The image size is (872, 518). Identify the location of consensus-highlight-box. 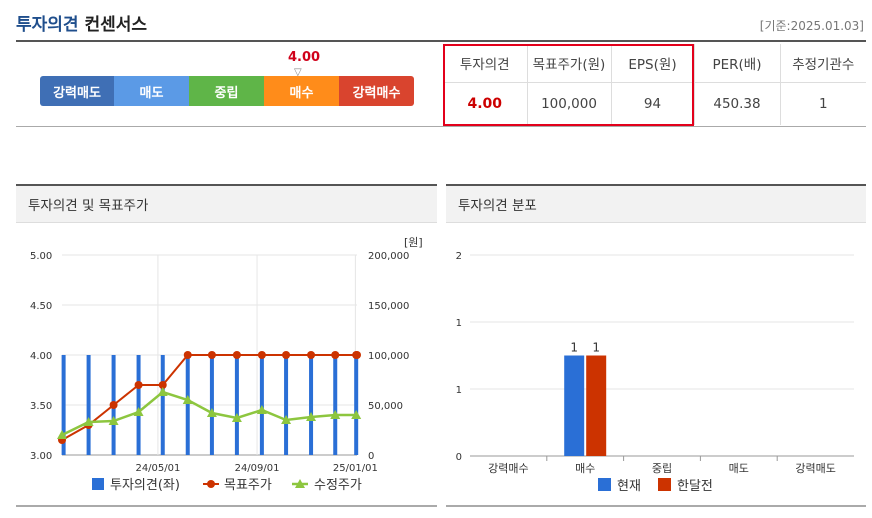
(568, 85).